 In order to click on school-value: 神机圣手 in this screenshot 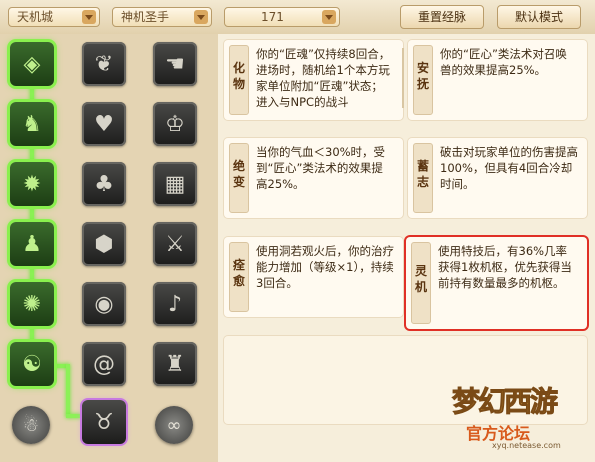, I will do `click(145, 17)`.